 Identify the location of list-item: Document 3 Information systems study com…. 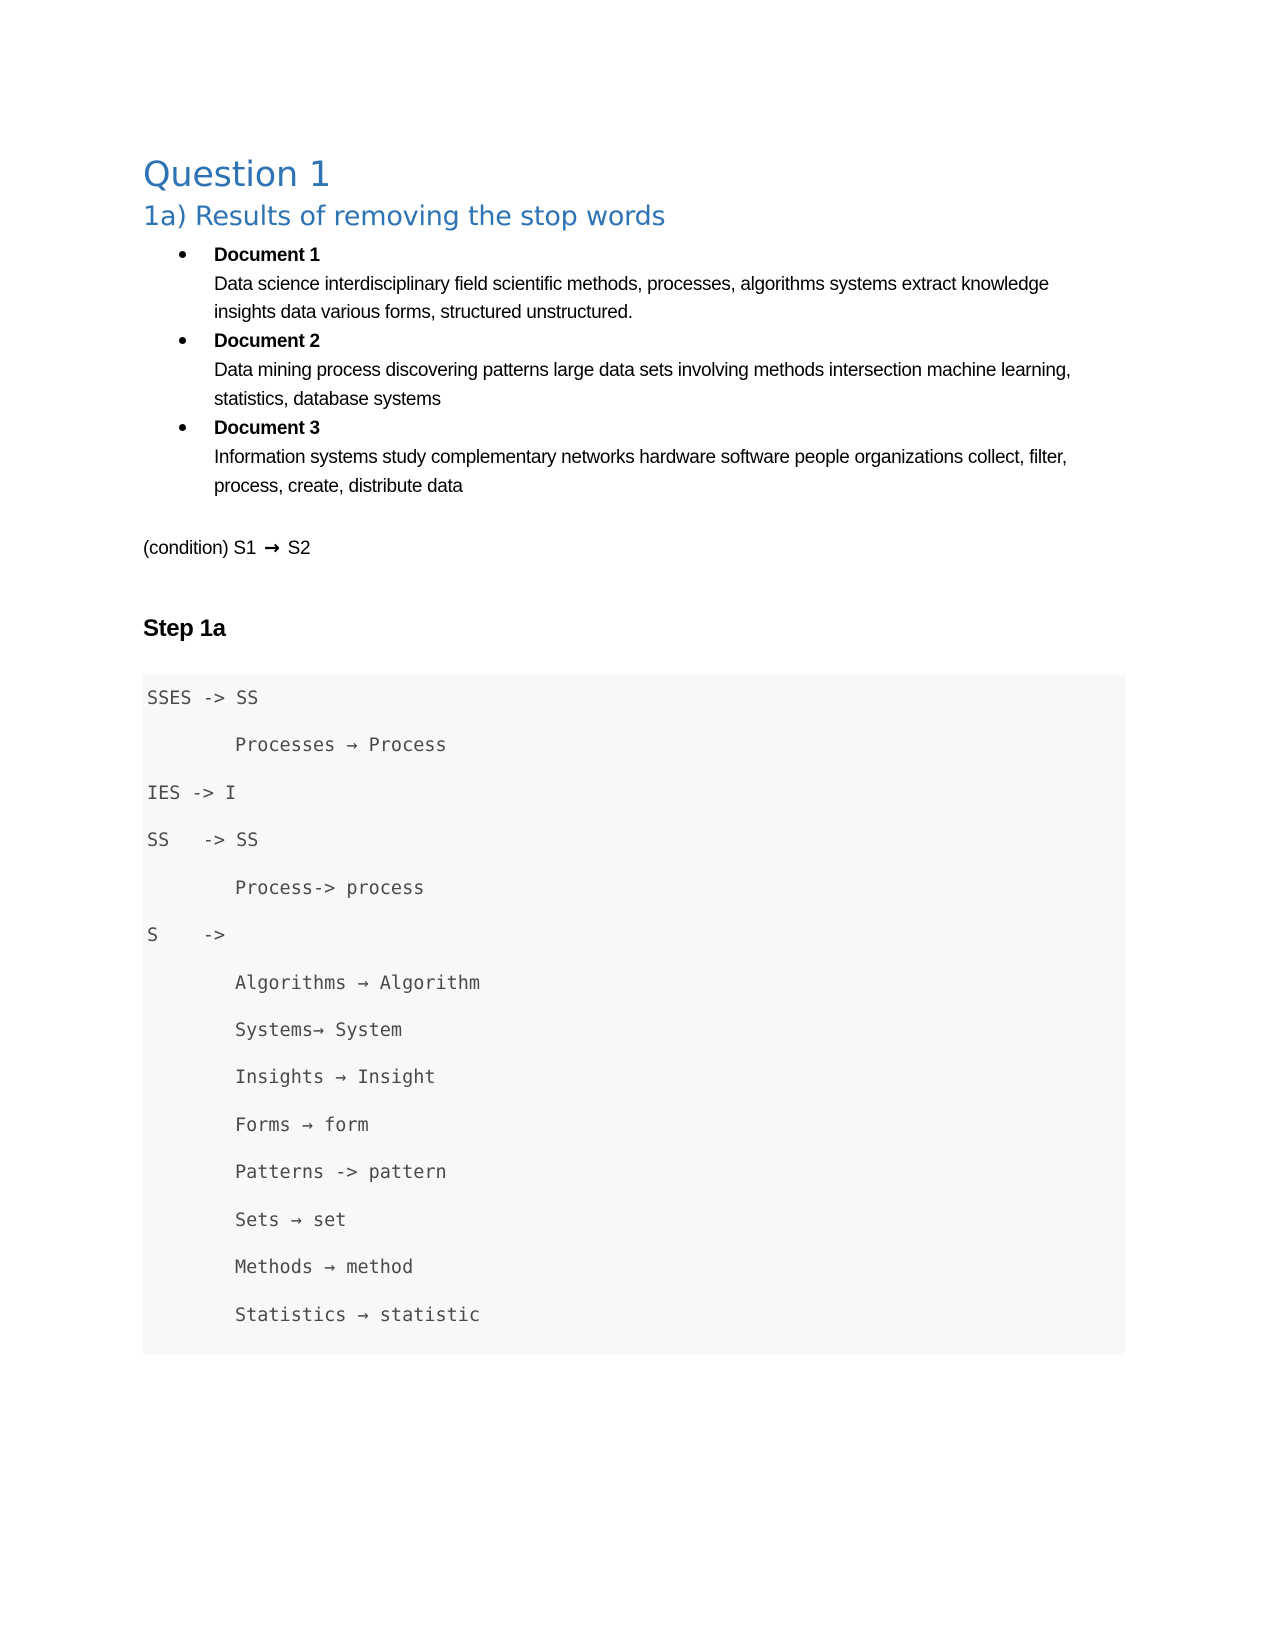
(638, 458).